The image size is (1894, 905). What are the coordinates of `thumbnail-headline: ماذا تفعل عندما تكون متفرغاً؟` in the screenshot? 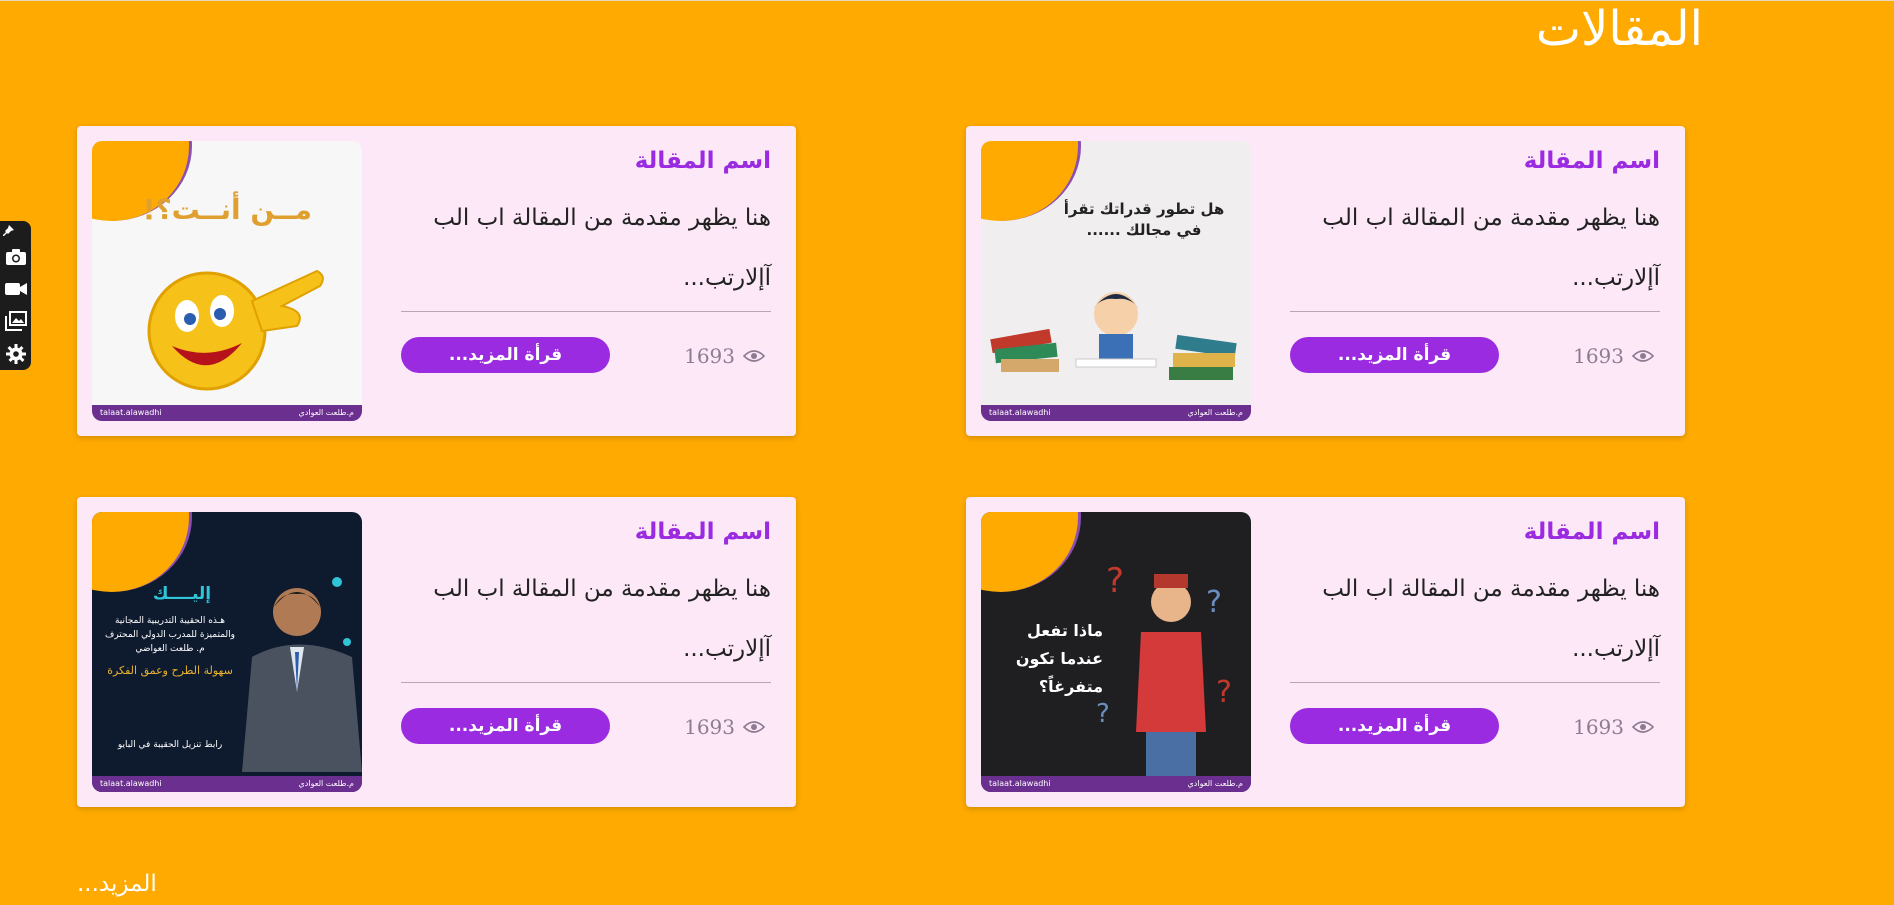 It's located at (1059, 658).